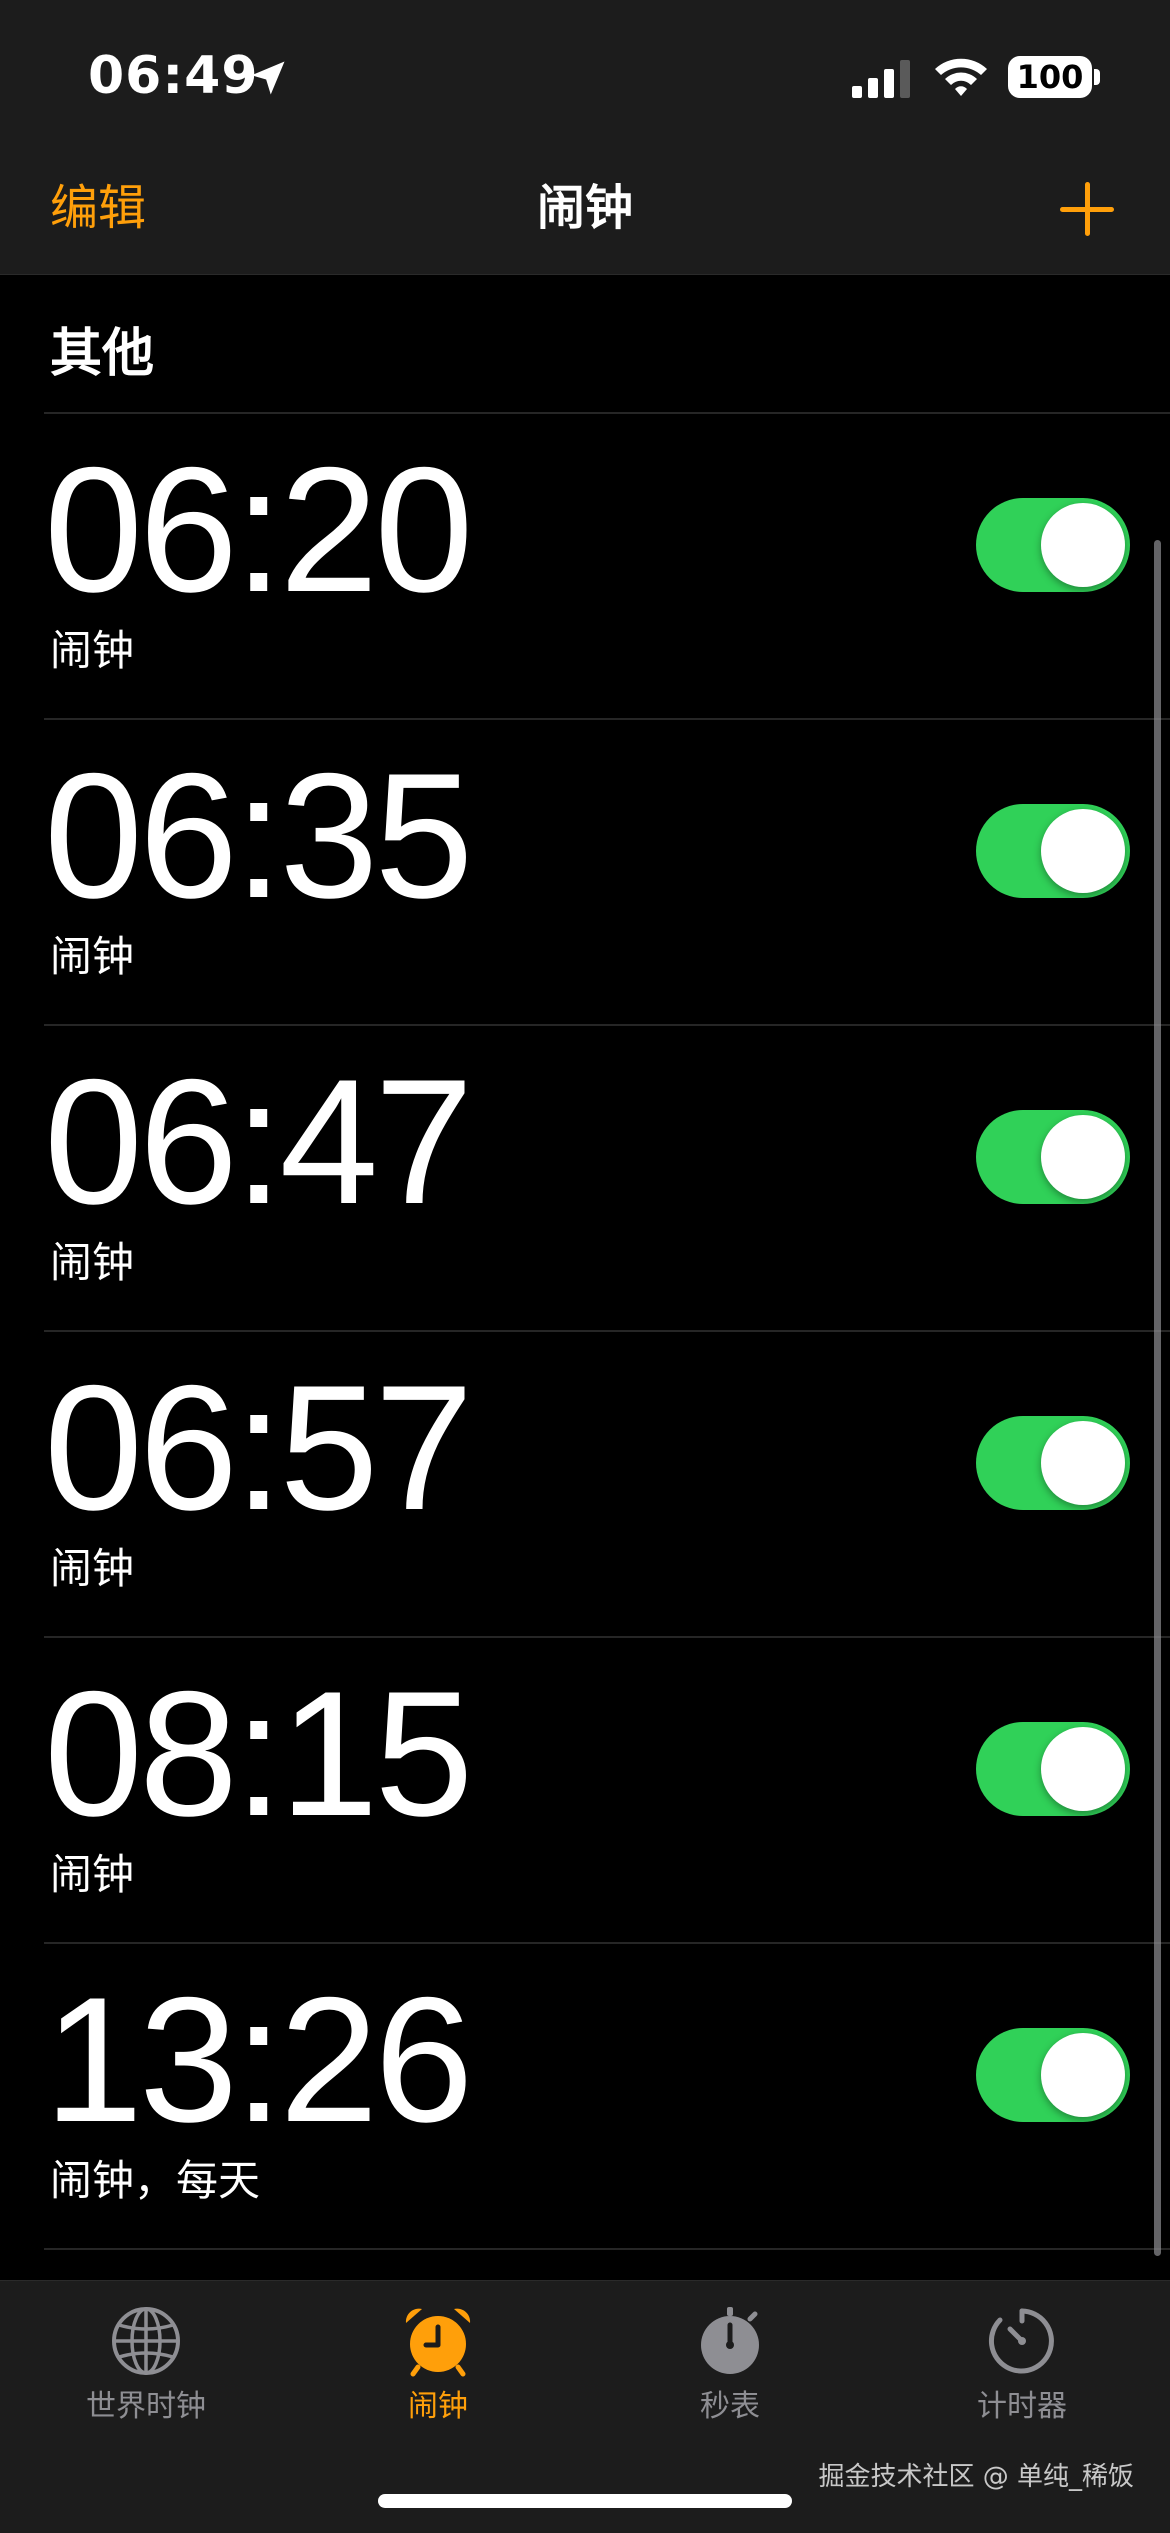 The width and height of the screenshot is (1170, 2533). What do you see at coordinates (258, 2059) in the screenshot?
I see `alarm-time: 13:26` at bounding box center [258, 2059].